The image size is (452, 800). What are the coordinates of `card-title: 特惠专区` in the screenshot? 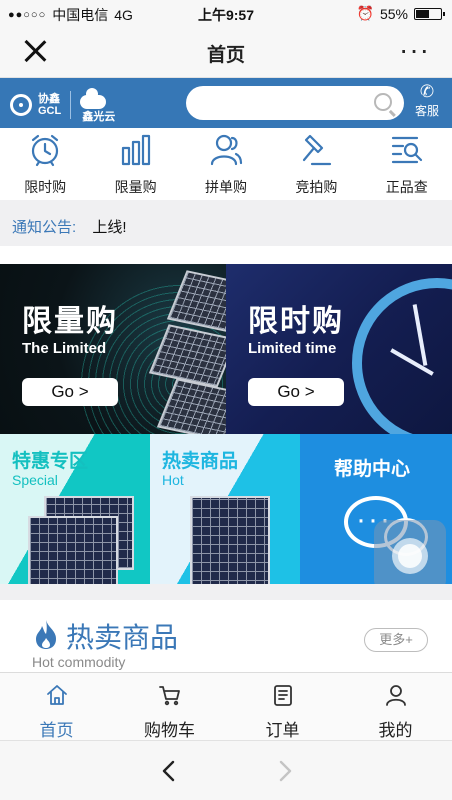 It's located at (50, 461).